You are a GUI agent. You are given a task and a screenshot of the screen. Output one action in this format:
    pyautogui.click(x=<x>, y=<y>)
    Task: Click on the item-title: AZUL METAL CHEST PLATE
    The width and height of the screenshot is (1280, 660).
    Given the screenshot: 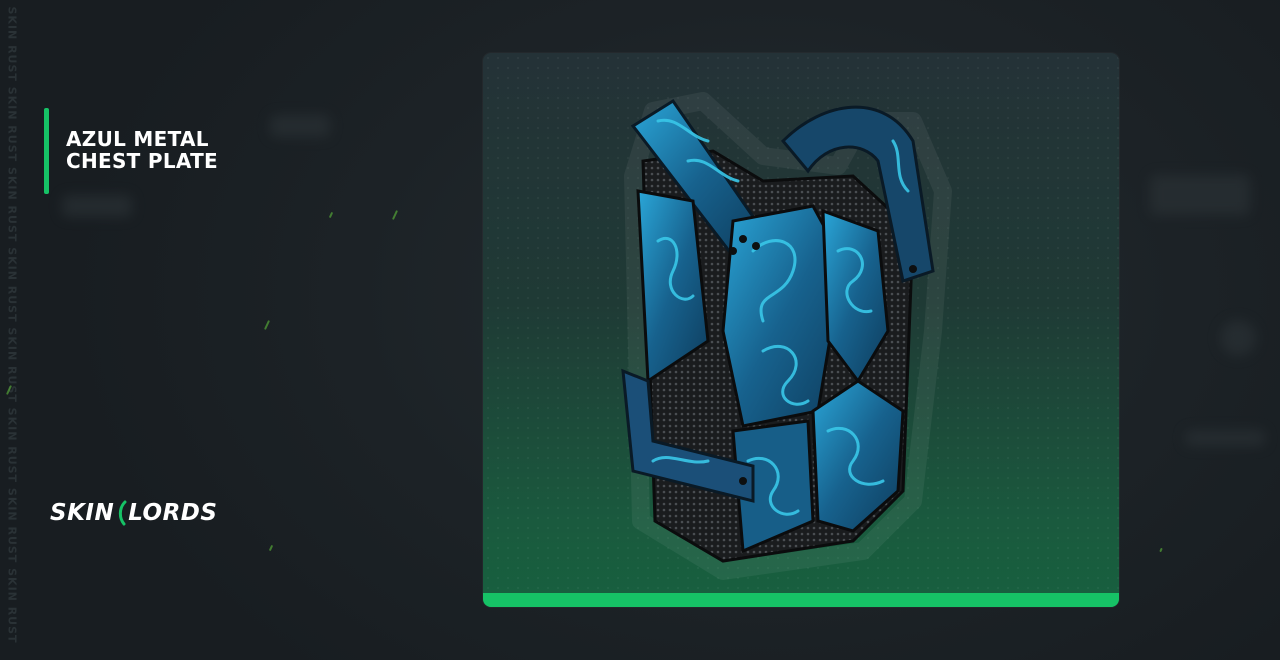 What is the action you would take?
    pyautogui.click(x=176, y=161)
    